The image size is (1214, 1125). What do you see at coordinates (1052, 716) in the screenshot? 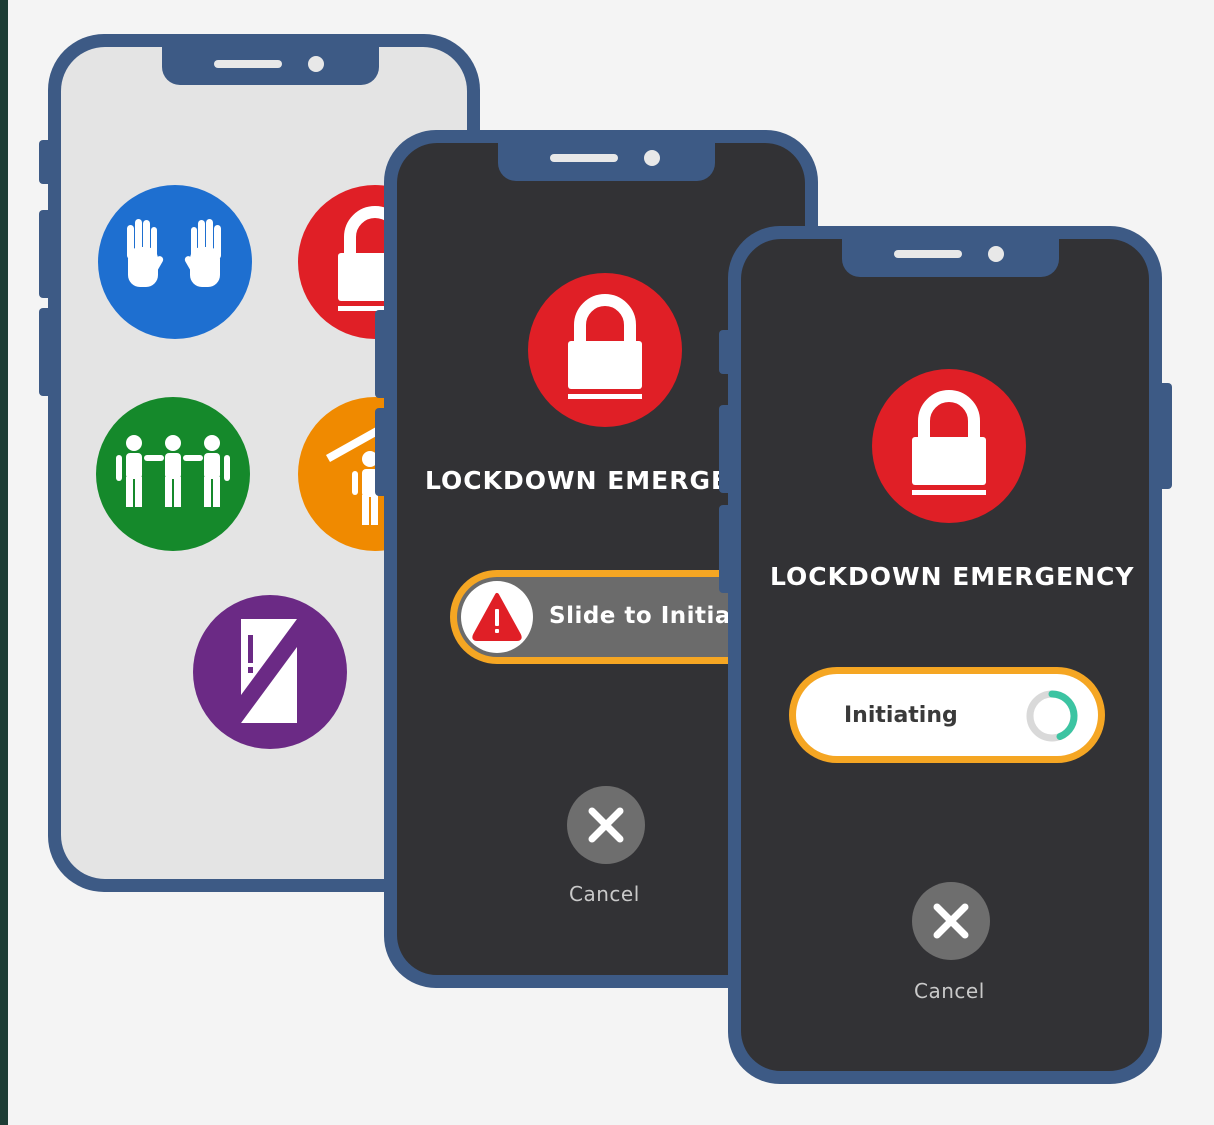
I see `loading-spinner-icon` at bounding box center [1052, 716].